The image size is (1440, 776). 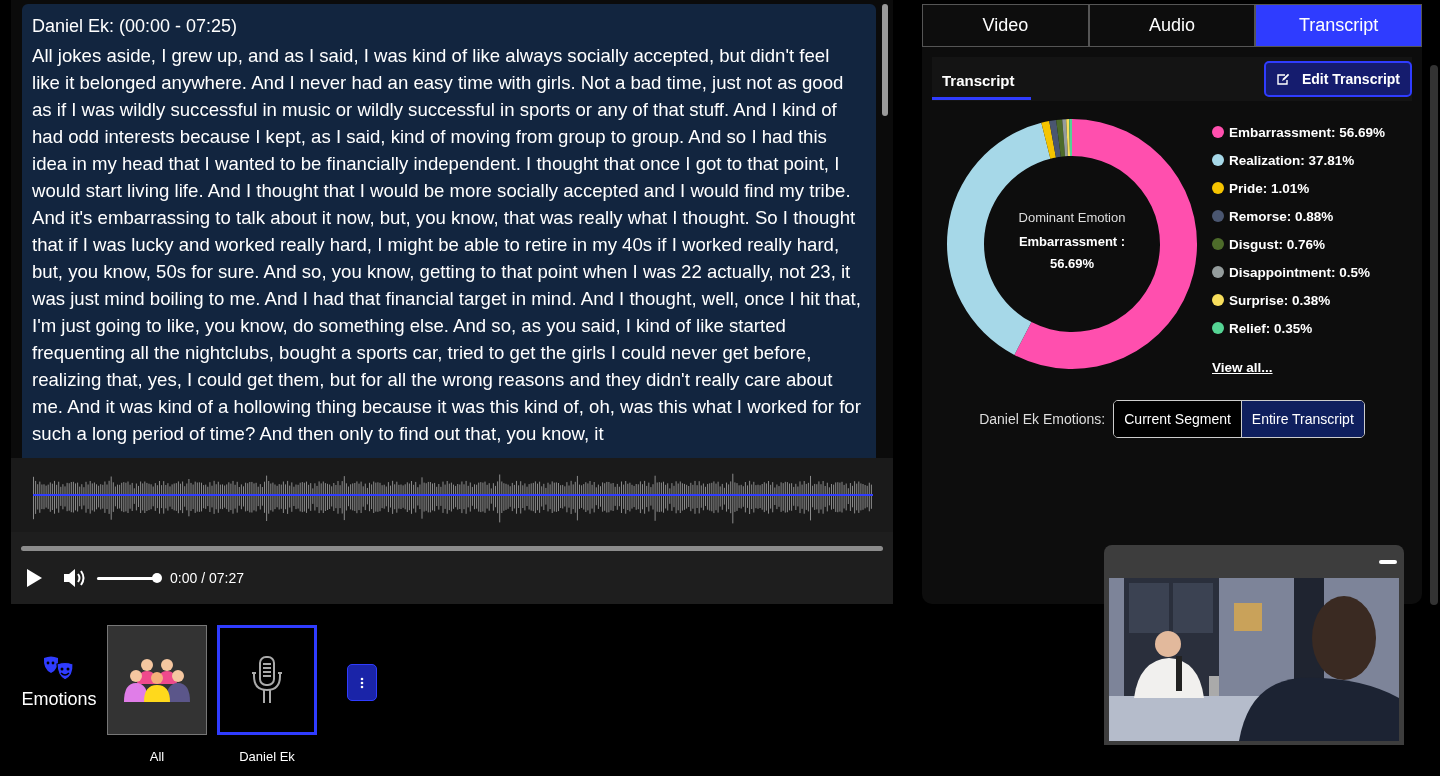 I want to click on edit-transcript-button: Edit Transcript, so click(x=1337, y=79).